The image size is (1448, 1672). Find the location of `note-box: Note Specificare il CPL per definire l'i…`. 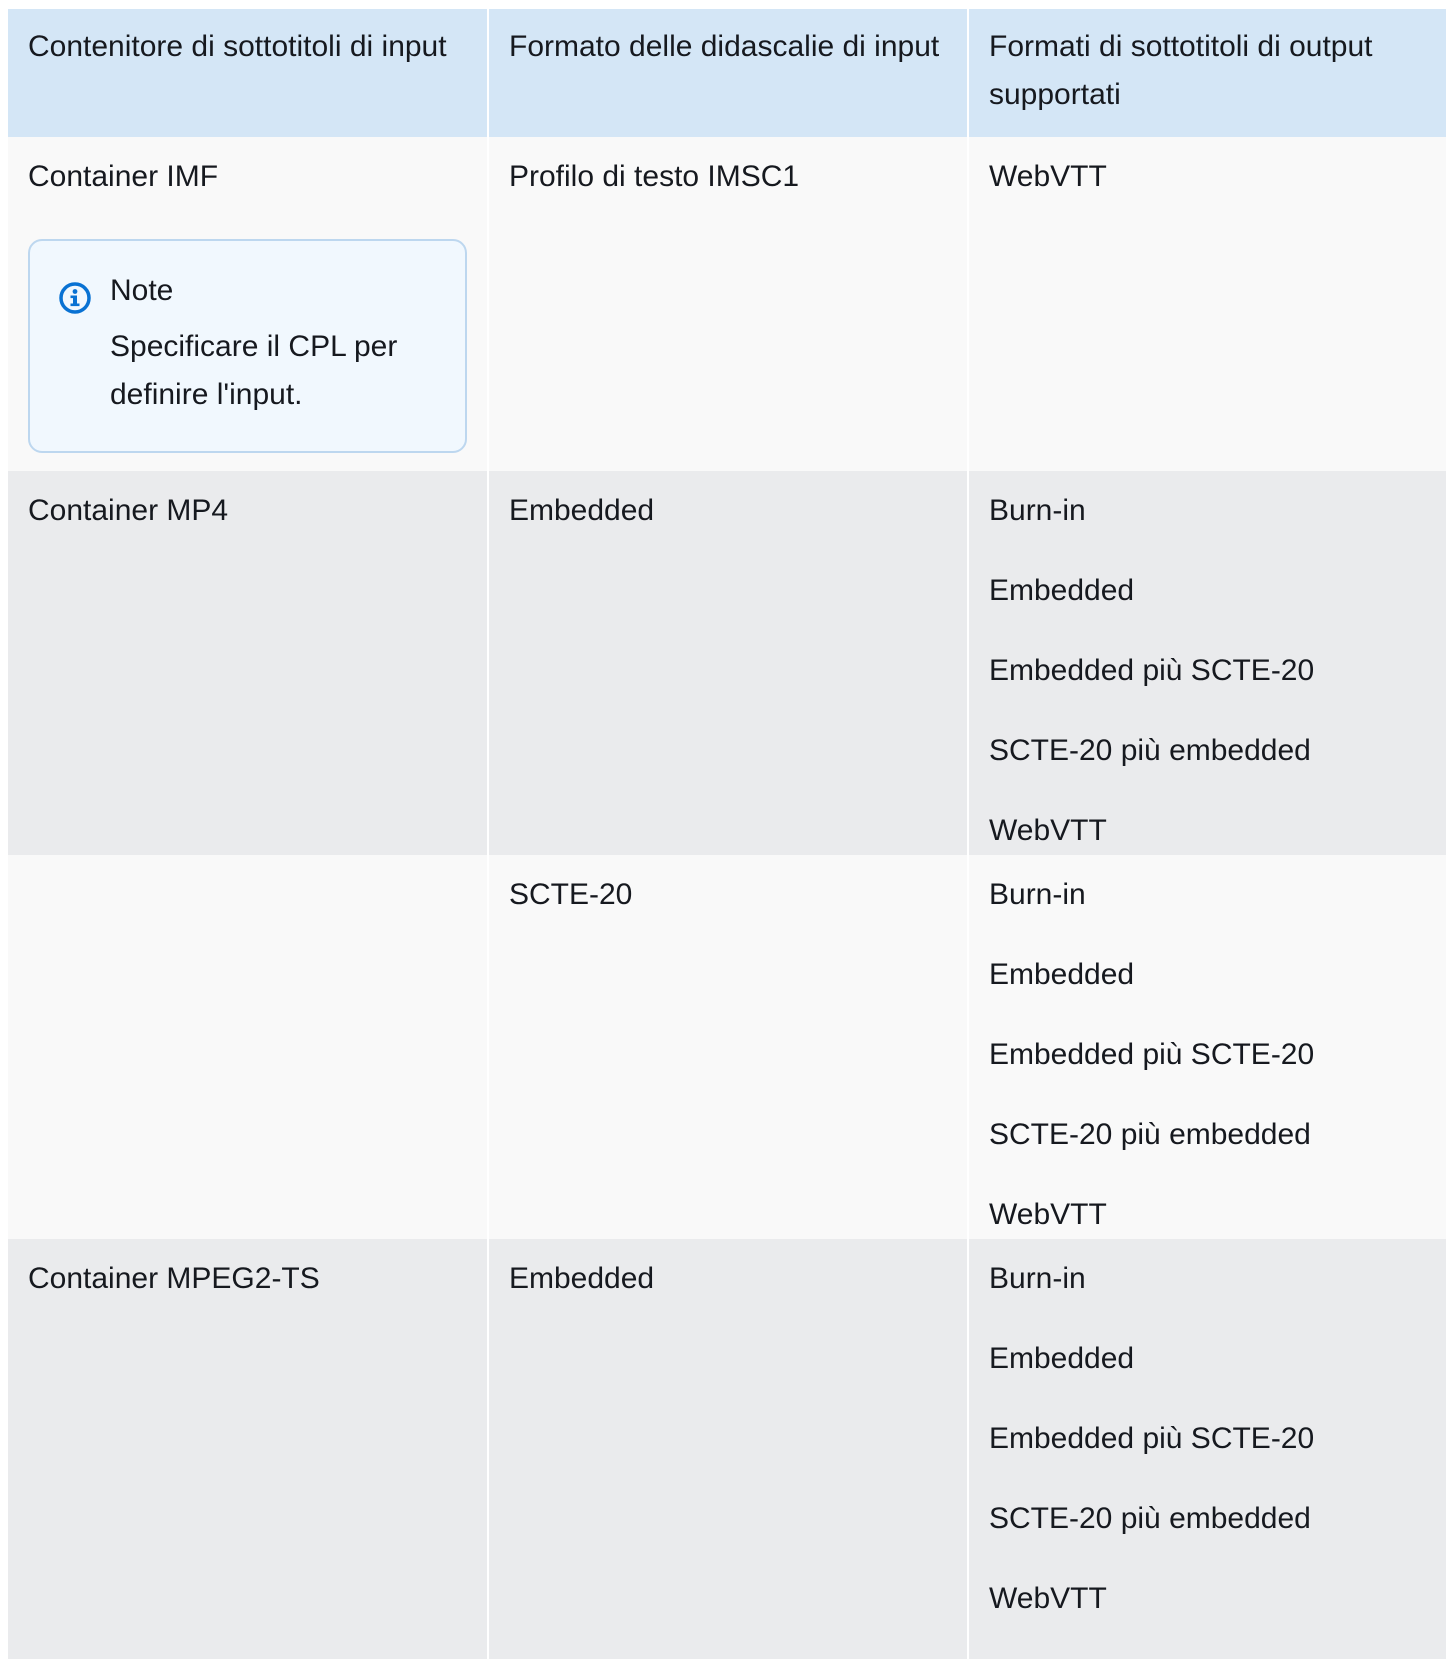

note-box: Note Specificare il CPL per definire l'i… is located at coordinates (247, 346).